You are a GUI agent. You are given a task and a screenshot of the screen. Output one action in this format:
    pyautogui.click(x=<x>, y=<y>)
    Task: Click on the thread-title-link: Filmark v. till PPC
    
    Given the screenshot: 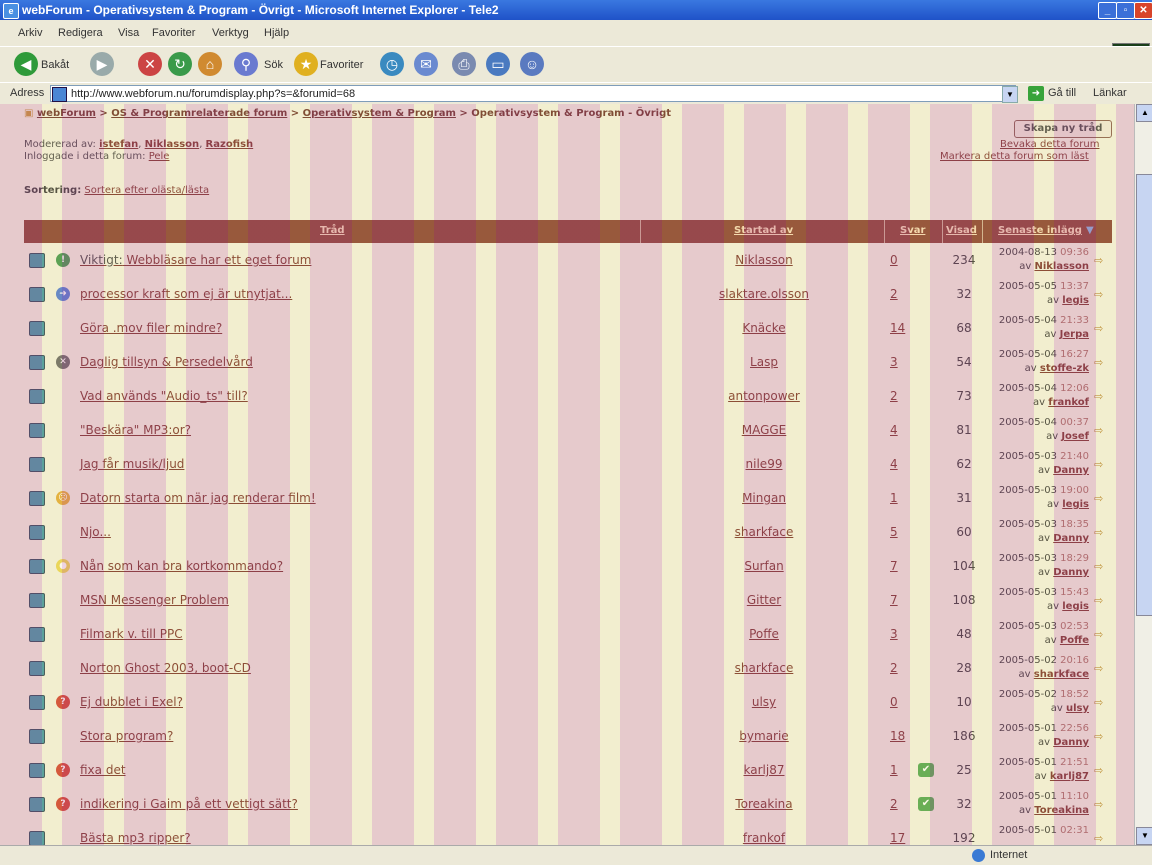 What is the action you would take?
    pyautogui.click(x=131, y=634)
    